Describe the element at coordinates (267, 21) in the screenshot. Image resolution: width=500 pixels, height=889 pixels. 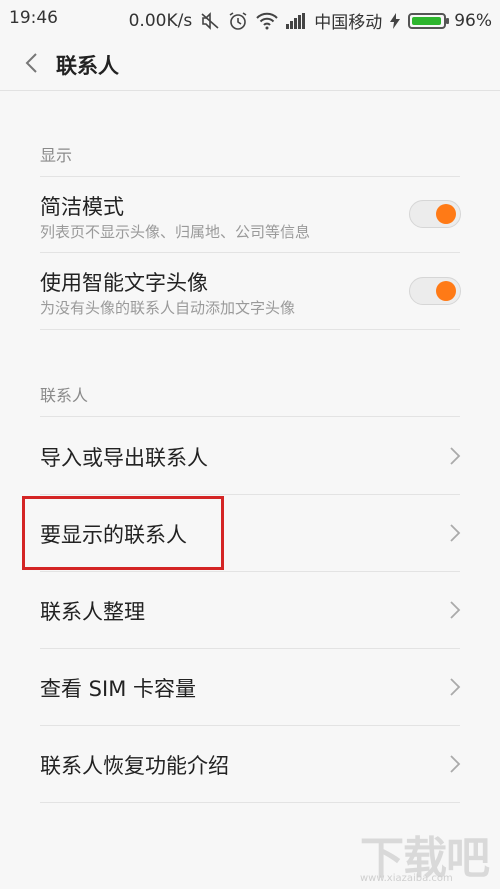
I see `wifi-icon` at that location.